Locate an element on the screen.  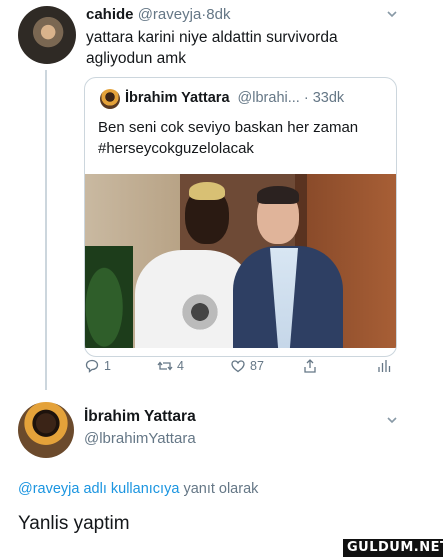
heart-icon is located at coordinates (238, 366).